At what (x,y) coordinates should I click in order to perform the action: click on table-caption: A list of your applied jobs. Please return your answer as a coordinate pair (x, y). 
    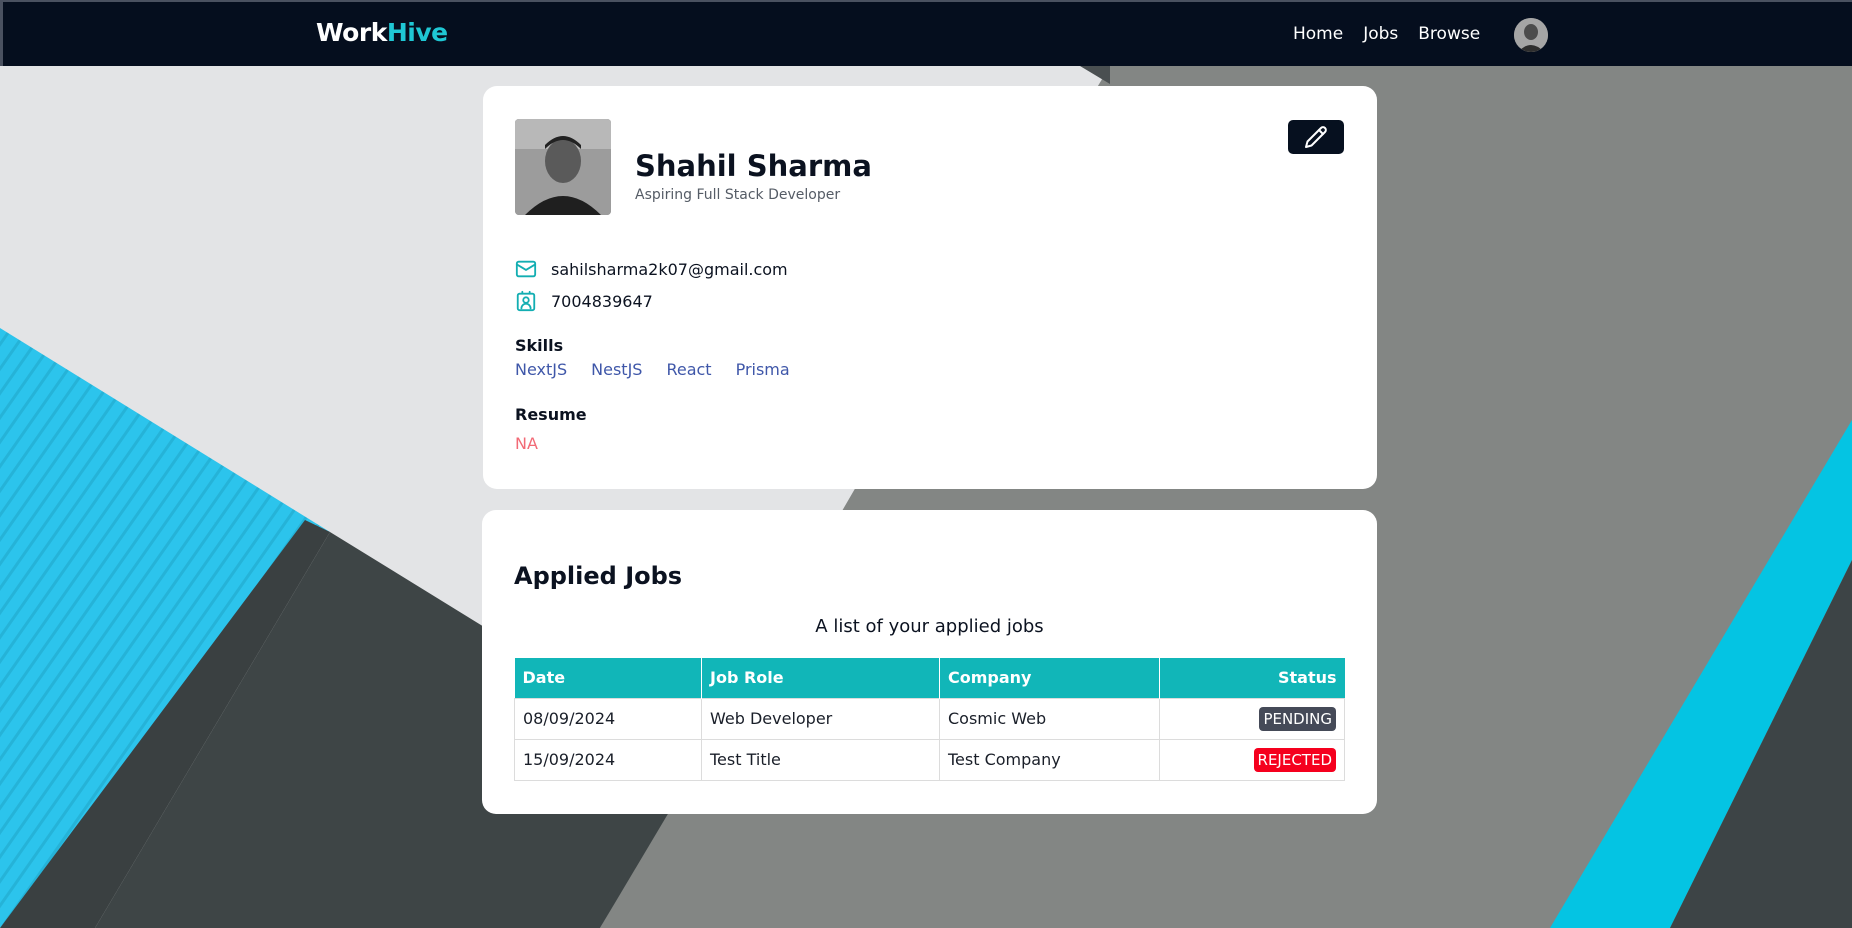
    Looking at the image, I should click on (929, 626).